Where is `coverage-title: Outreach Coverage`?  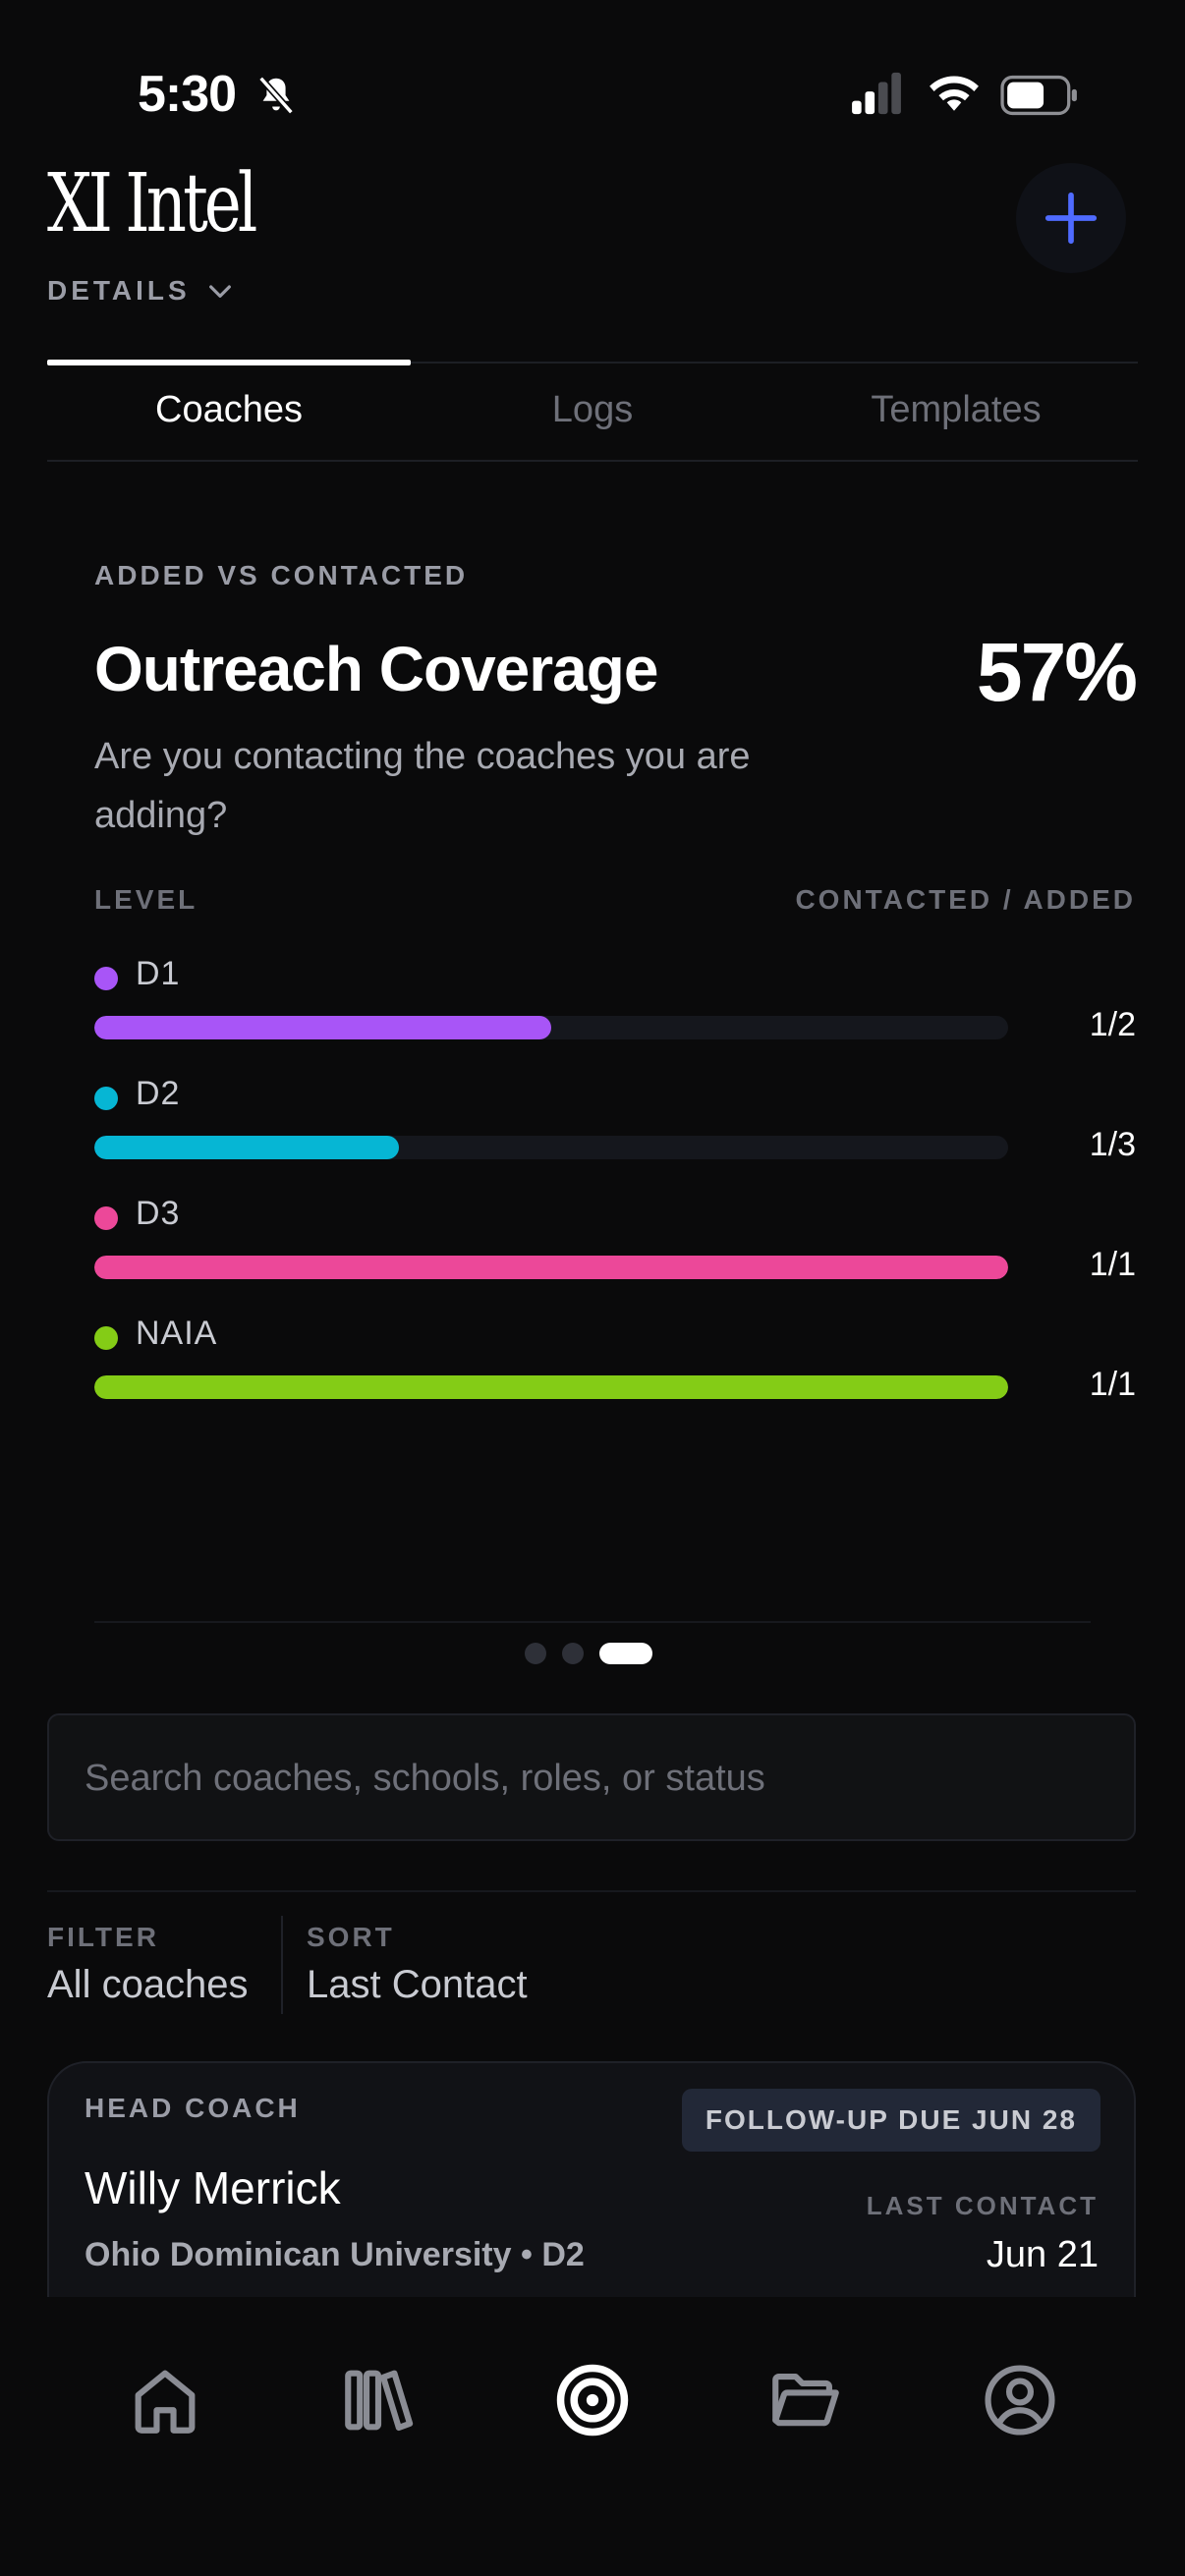 coverage-title: Outreach Coverage is located at coordinates (376, 669).